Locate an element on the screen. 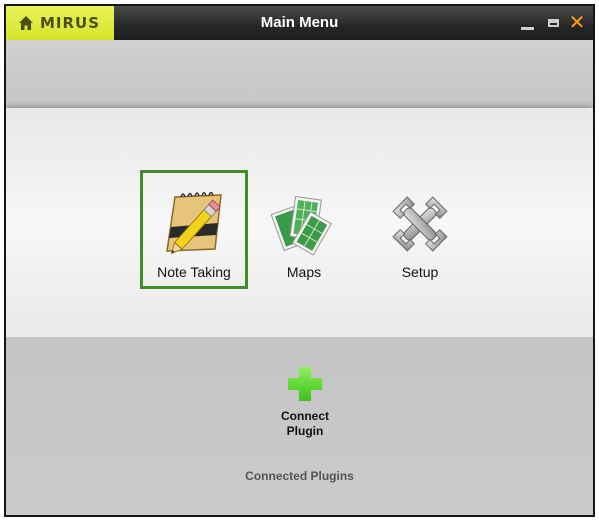 The width and height of the screenshot is (599, 521). close-icon: ✕ is located at coordinates (577, 23).